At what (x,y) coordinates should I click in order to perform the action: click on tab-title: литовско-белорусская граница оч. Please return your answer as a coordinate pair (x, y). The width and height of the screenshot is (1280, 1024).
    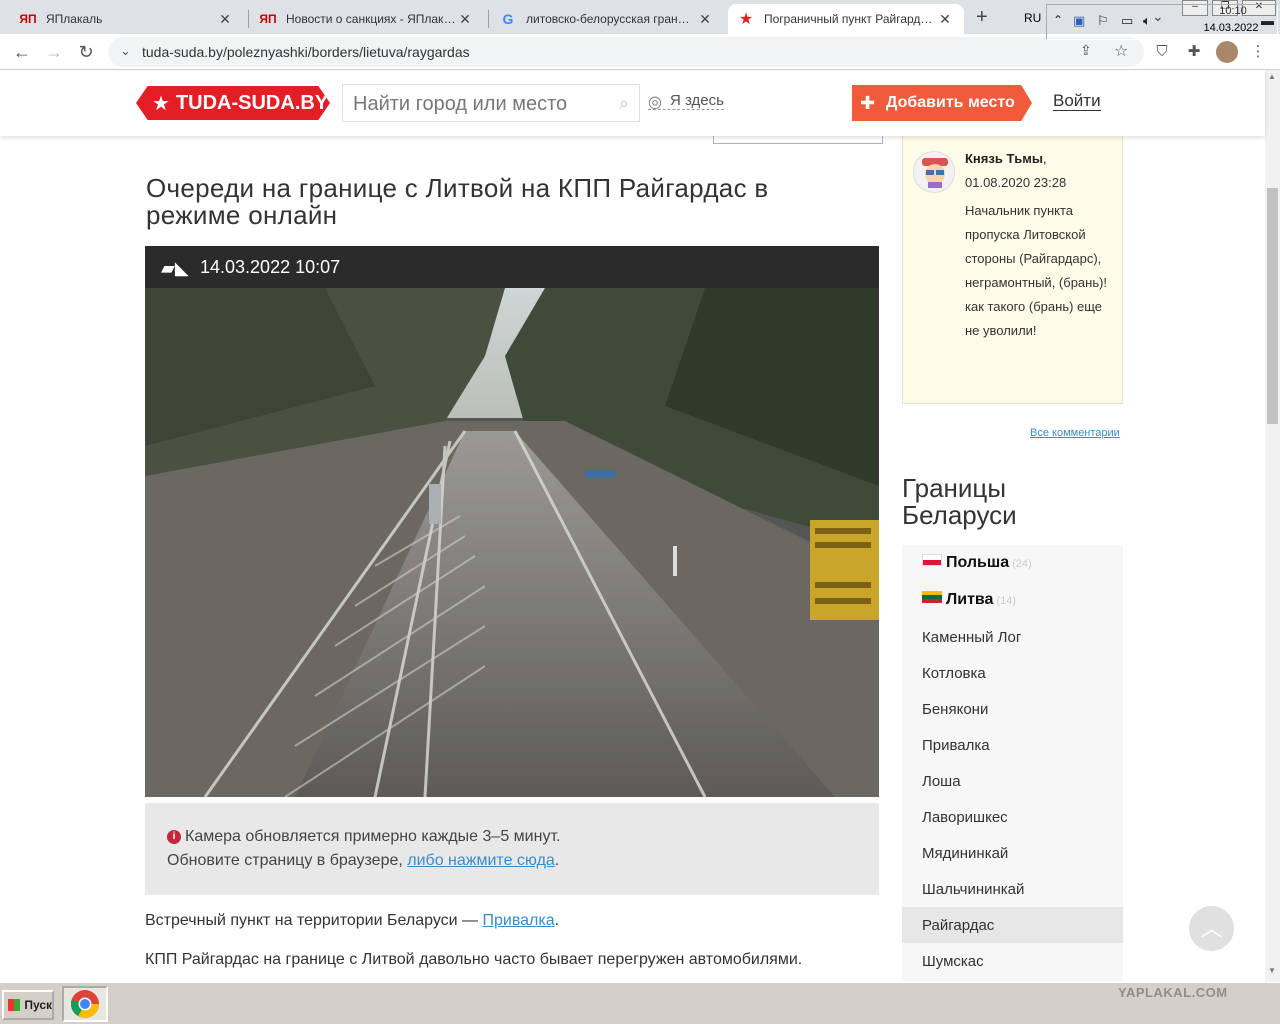
    Looking at the image, I should click on (611, 19).